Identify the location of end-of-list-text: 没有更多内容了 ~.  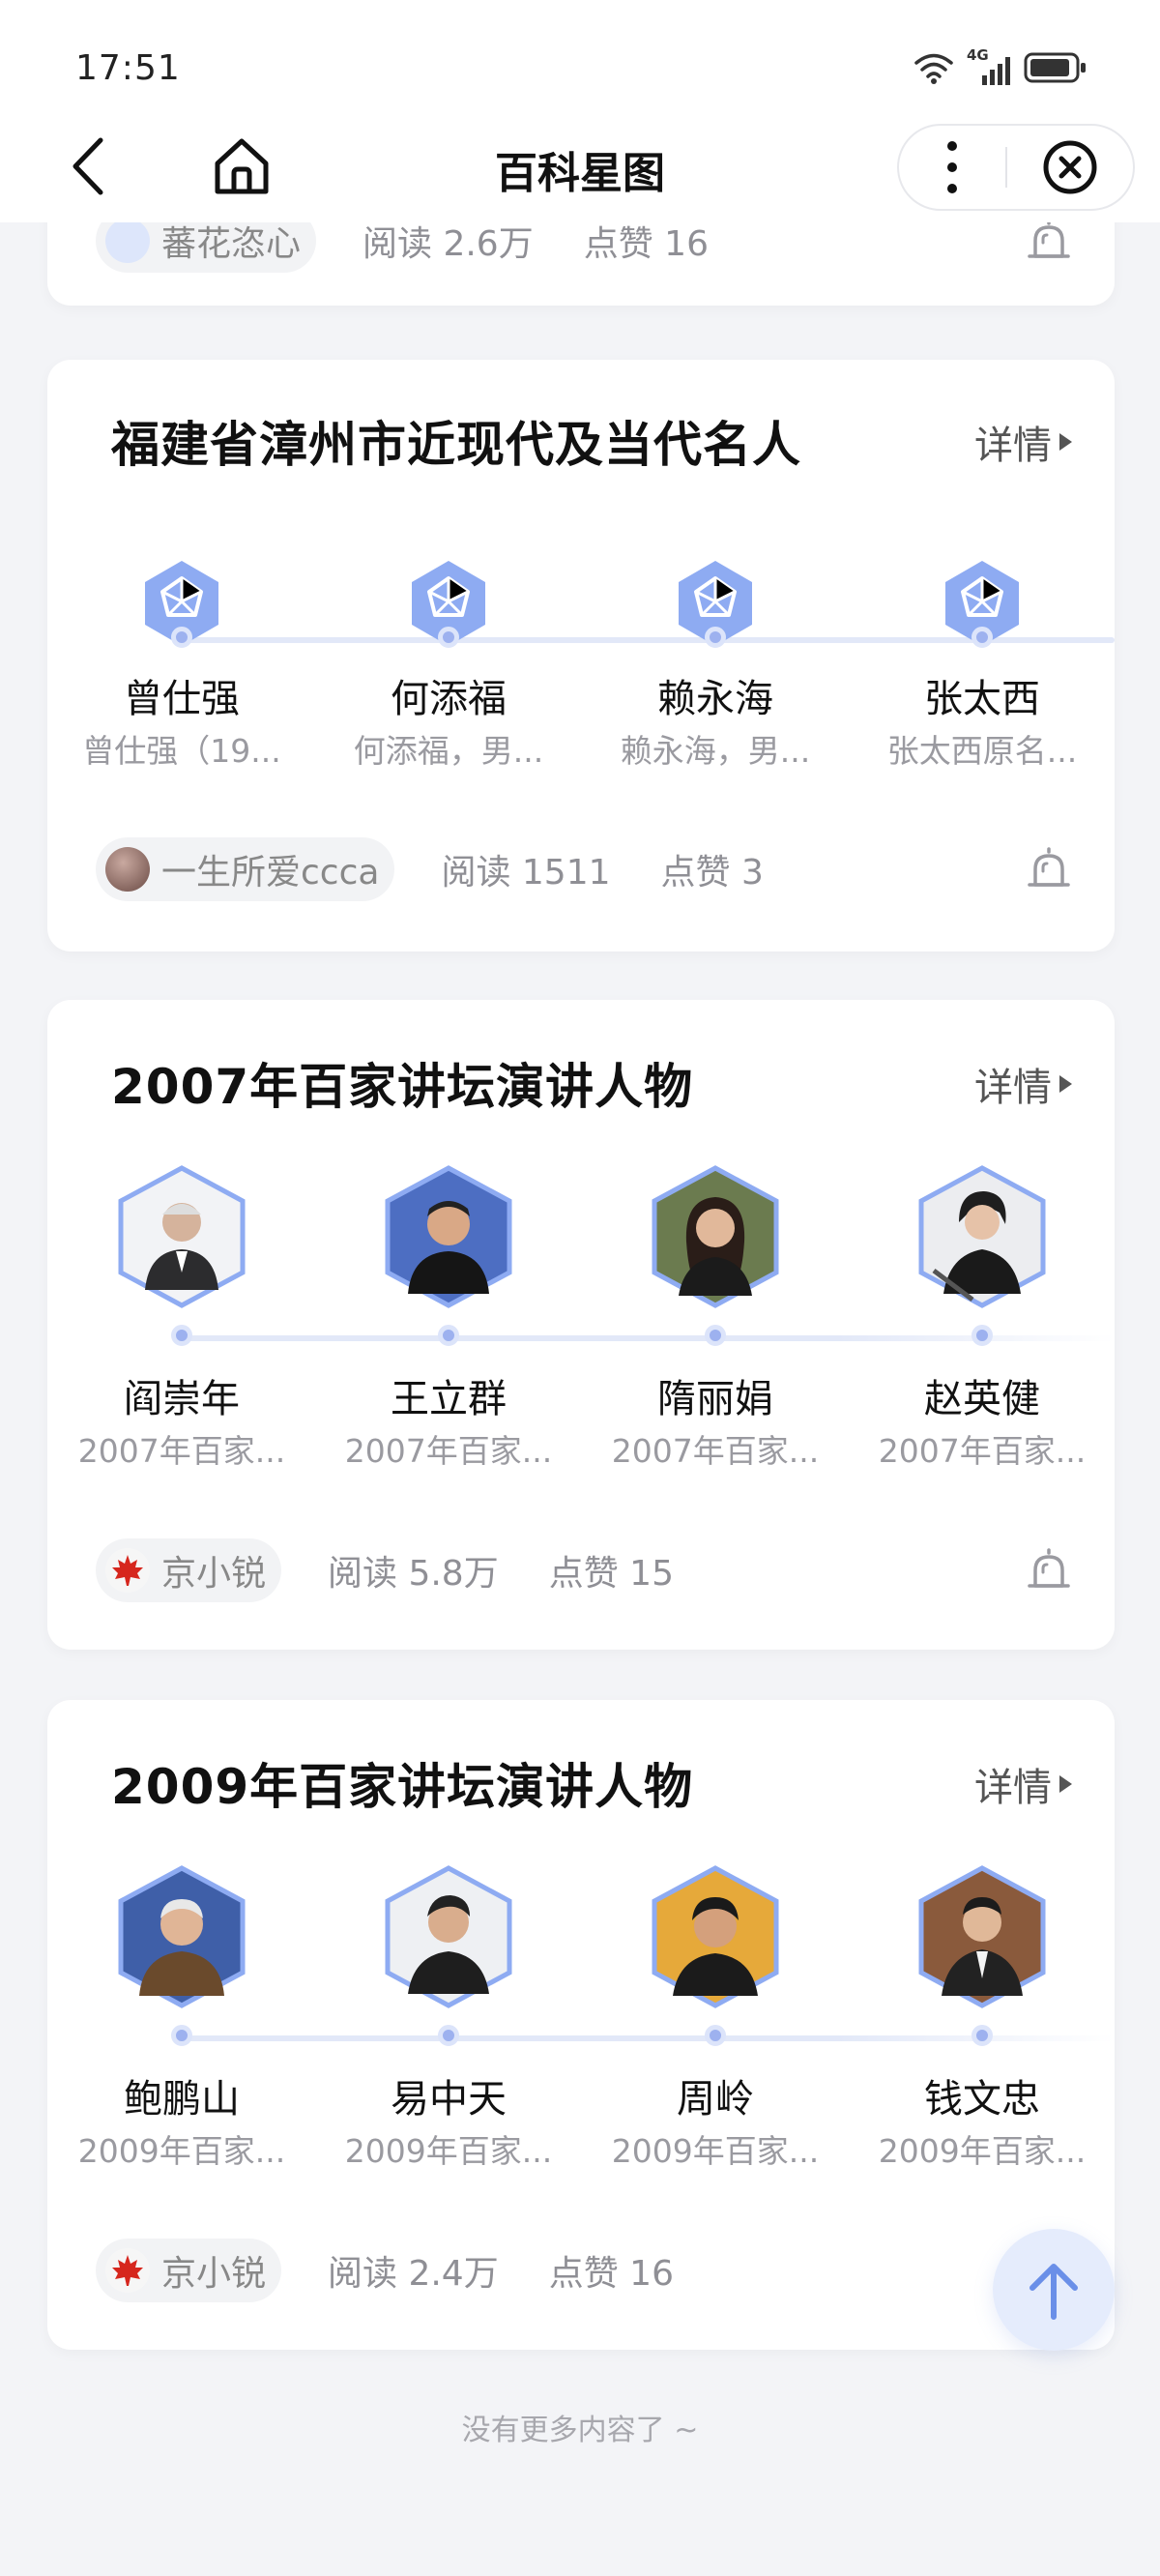
(580, 2430).